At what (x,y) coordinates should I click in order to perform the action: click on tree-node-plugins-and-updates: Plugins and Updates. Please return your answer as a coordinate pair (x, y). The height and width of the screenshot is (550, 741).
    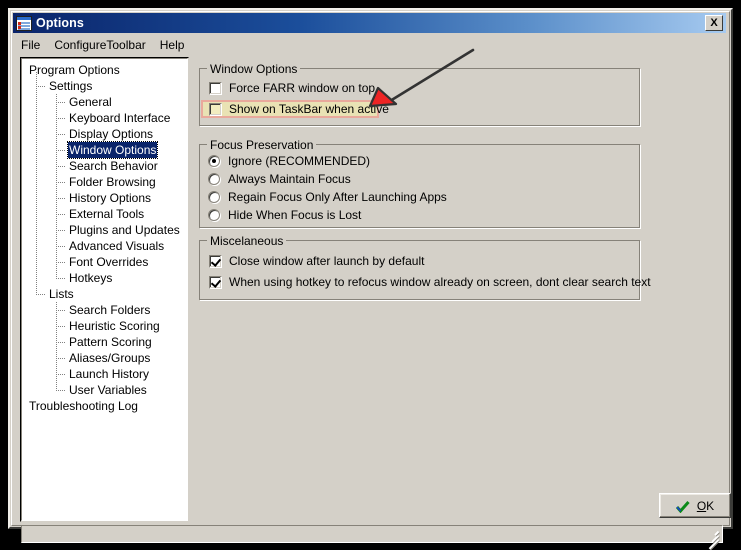
    Looking at the image, I should click on (104, 230).